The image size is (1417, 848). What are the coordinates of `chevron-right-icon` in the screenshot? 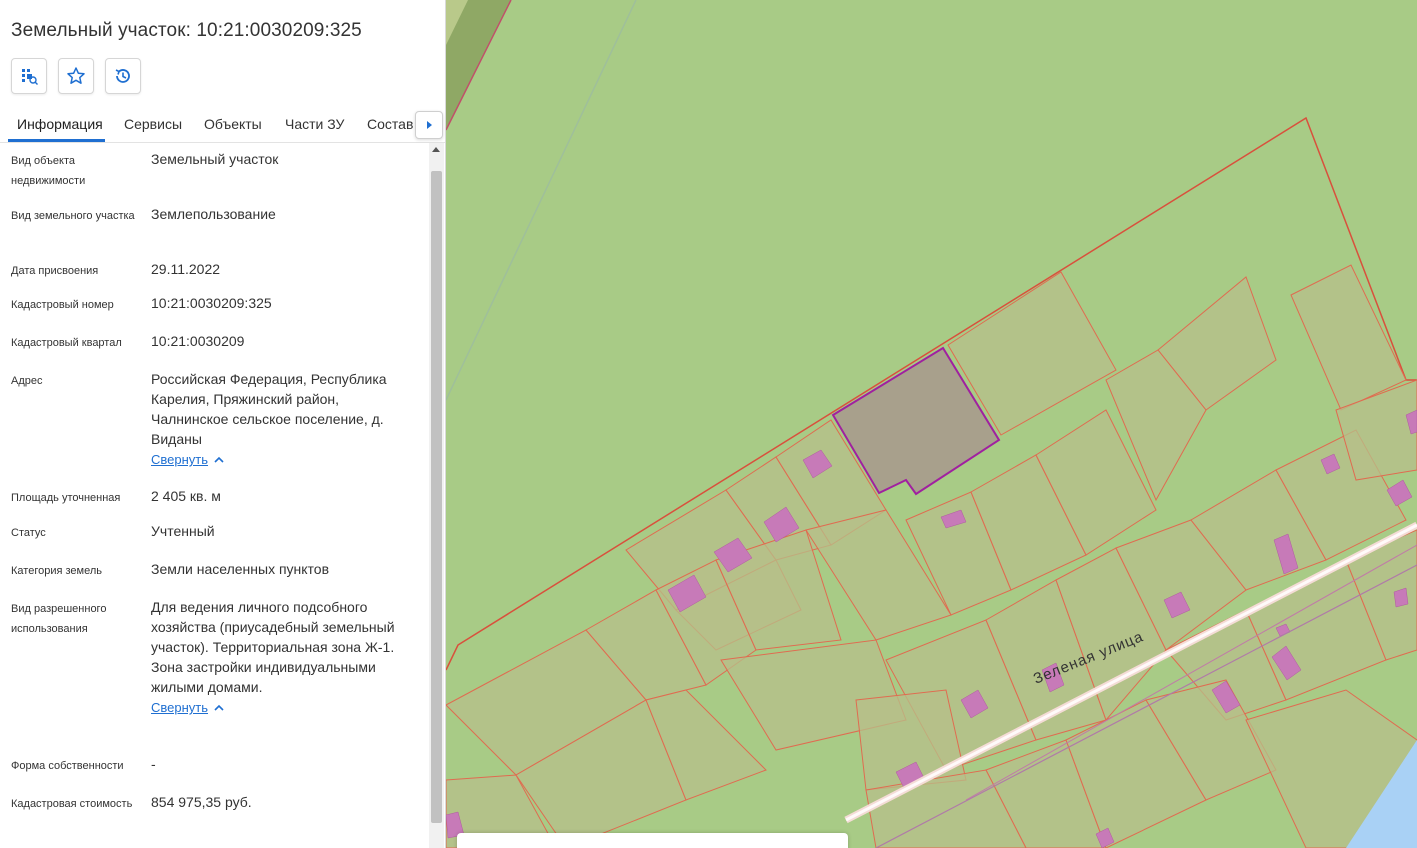 It's located at (429, 125).